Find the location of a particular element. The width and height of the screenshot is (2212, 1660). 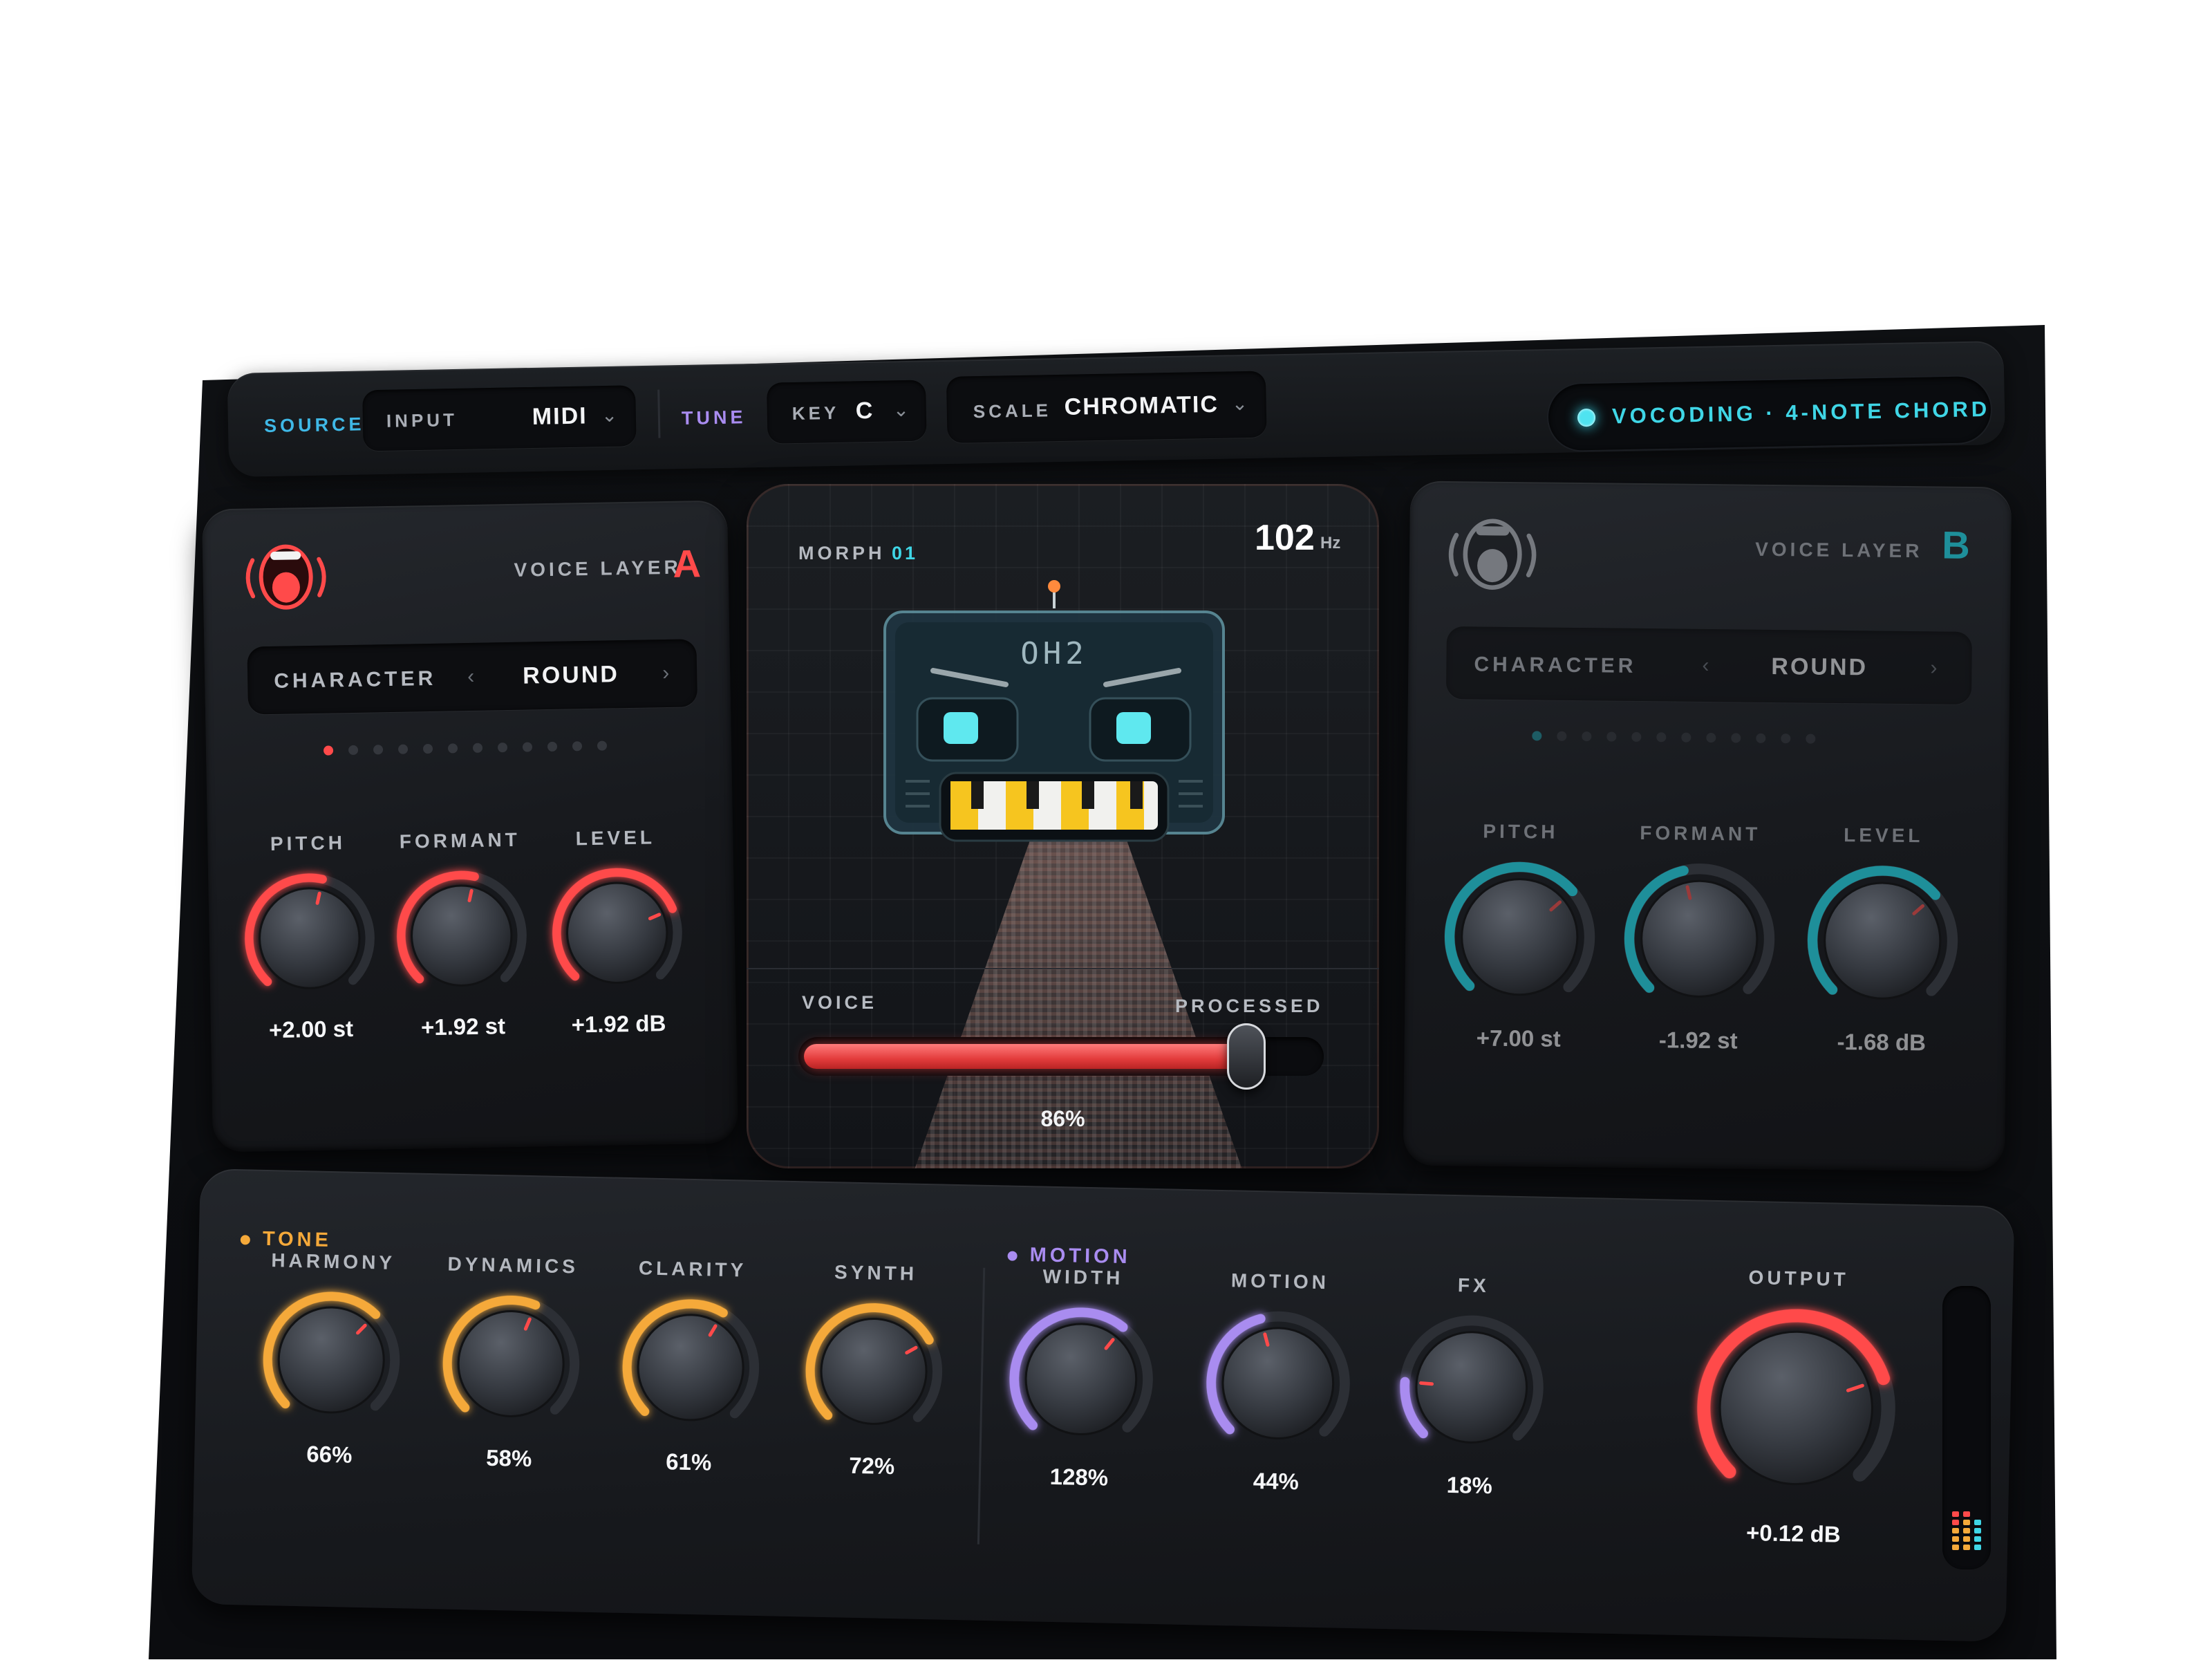

layer-a-formant-pointer is located at coordinates (470, 895).